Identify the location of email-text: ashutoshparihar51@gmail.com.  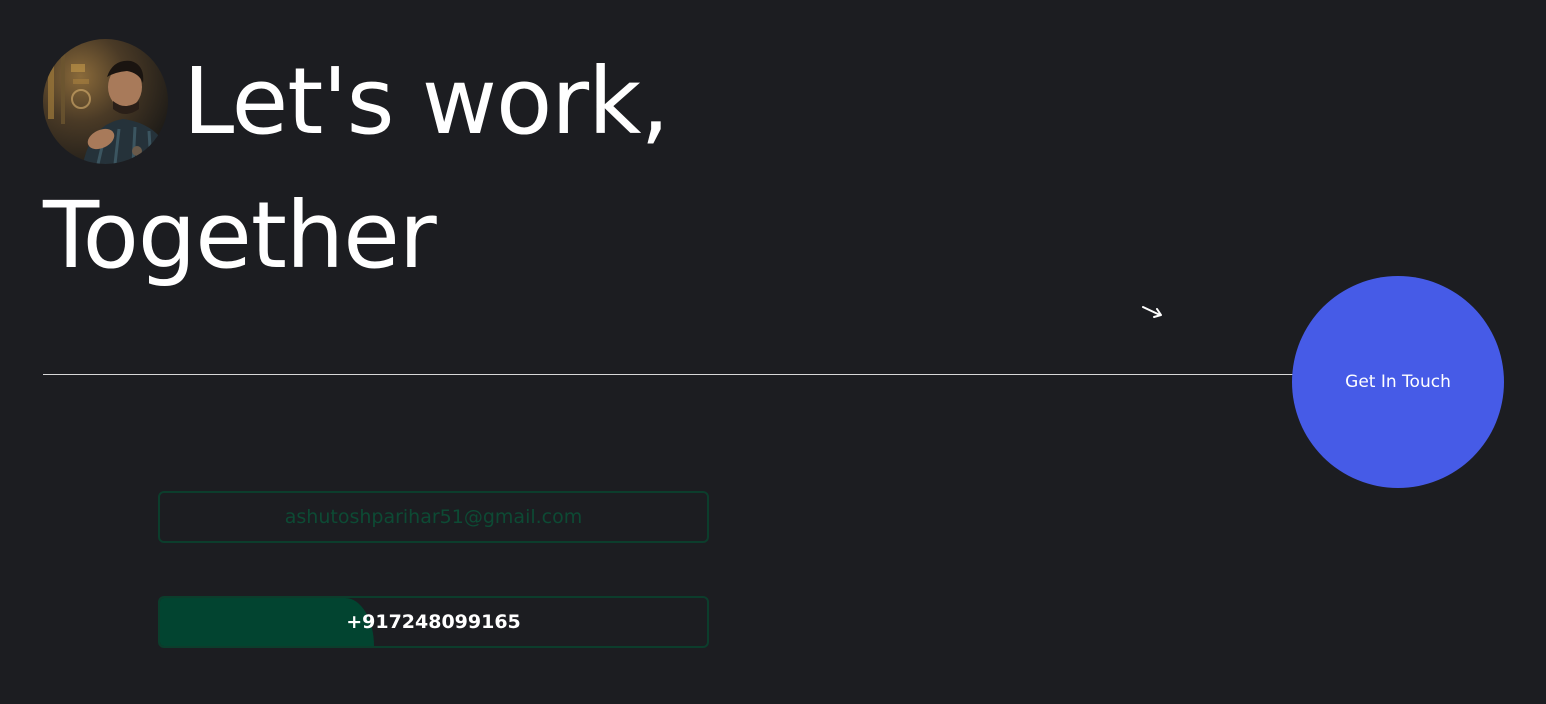
(433, 517).